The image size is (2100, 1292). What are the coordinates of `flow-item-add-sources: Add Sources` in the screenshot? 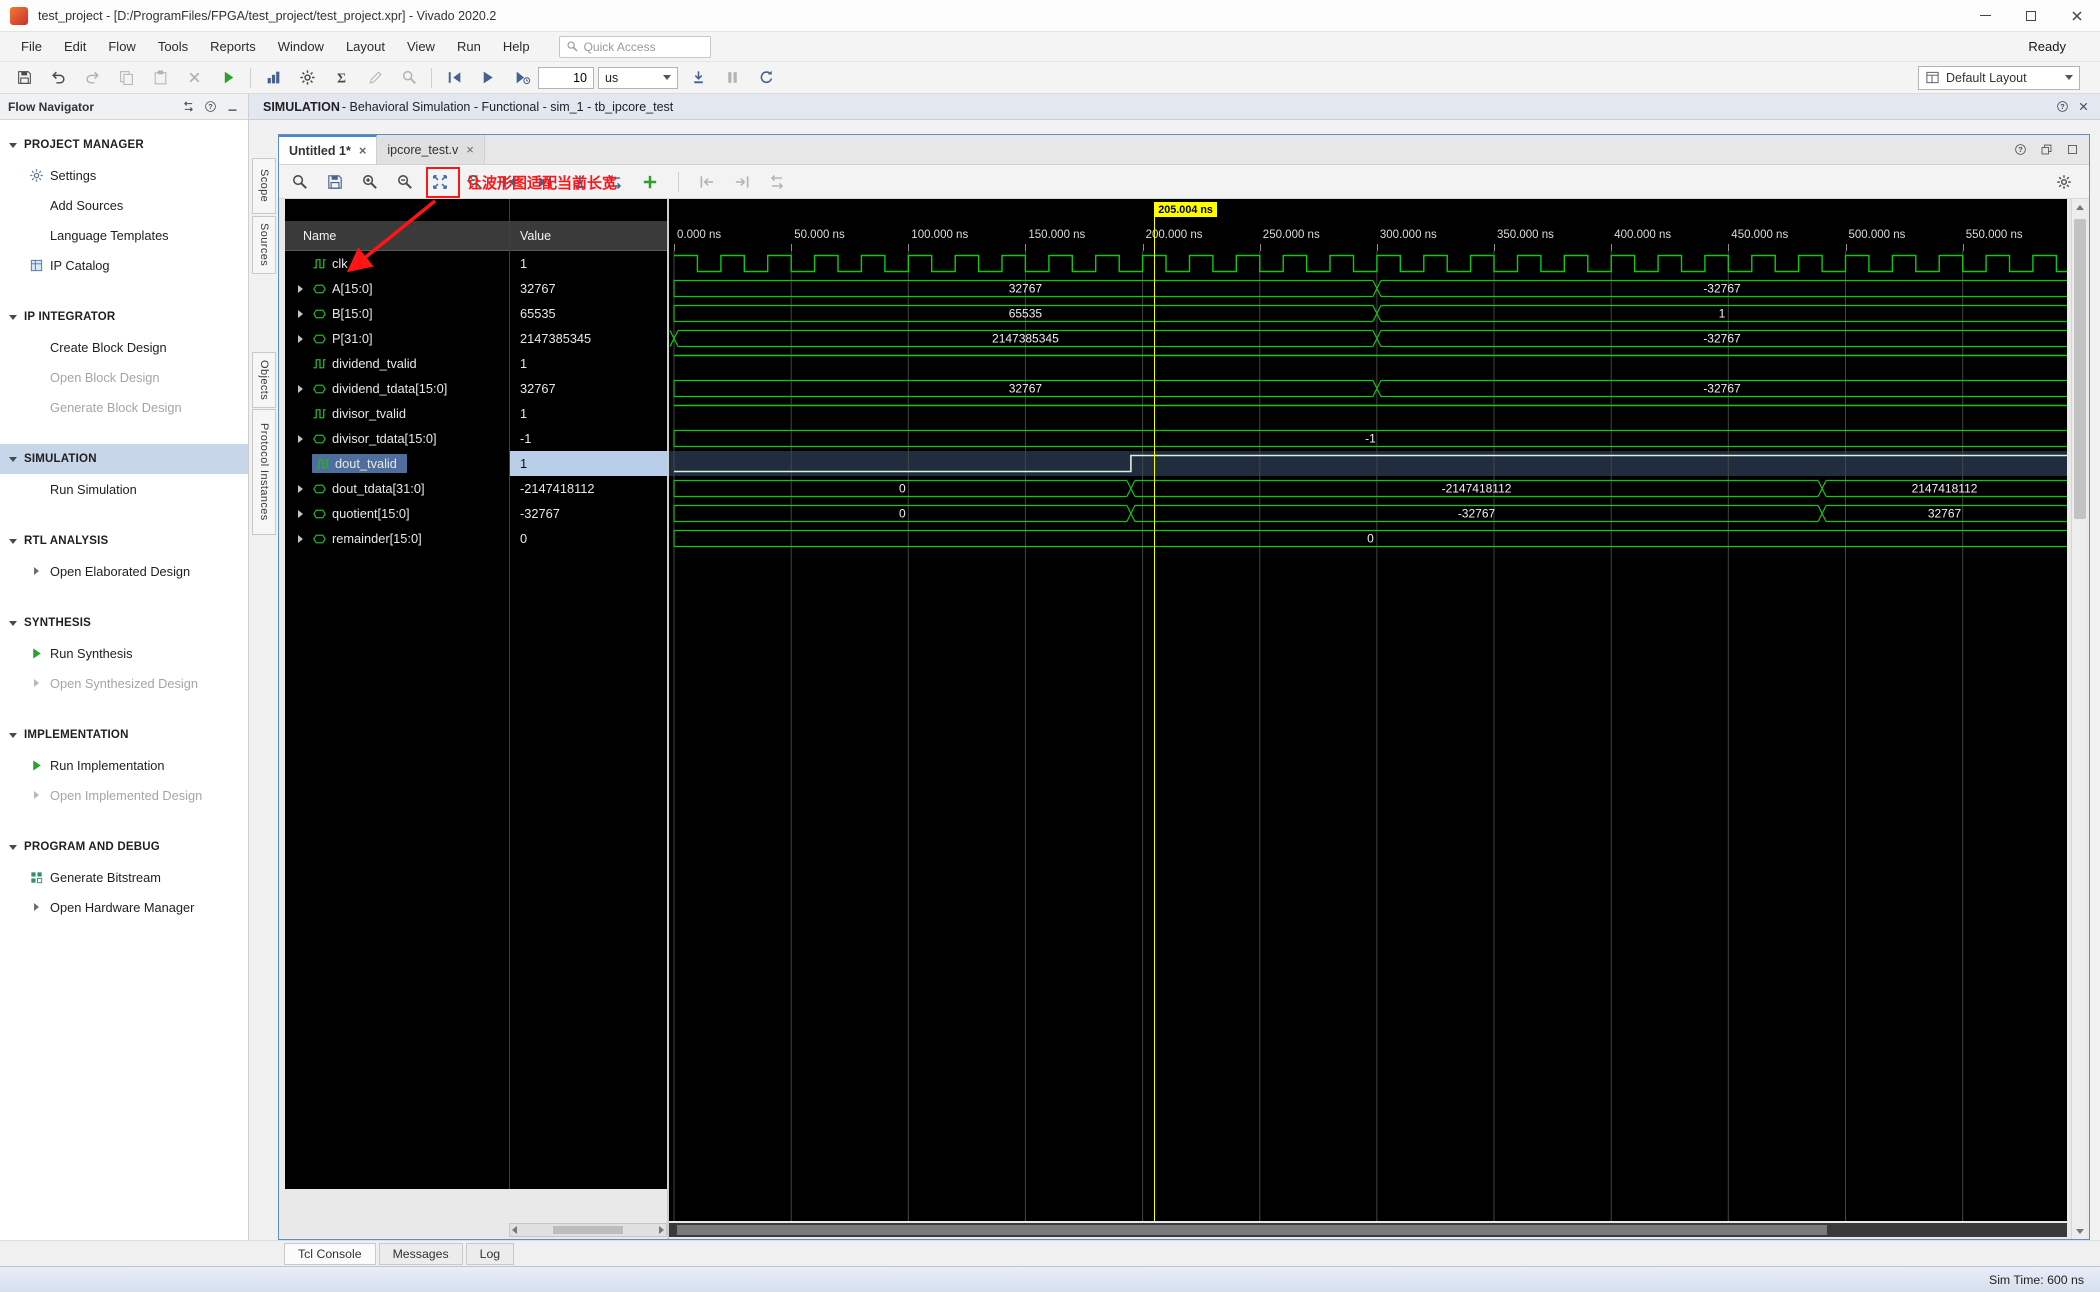 It's located at (124, 205).